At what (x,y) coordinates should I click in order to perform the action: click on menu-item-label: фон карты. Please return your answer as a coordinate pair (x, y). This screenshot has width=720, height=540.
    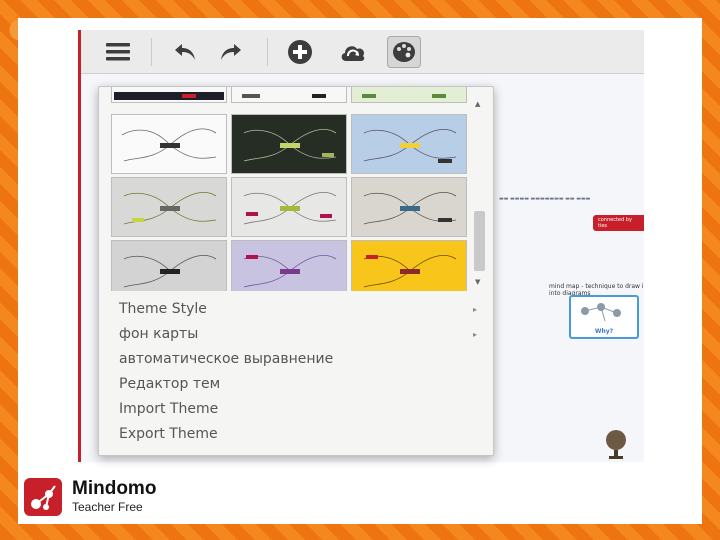
    Looking at the image, I should click on (159, 334).